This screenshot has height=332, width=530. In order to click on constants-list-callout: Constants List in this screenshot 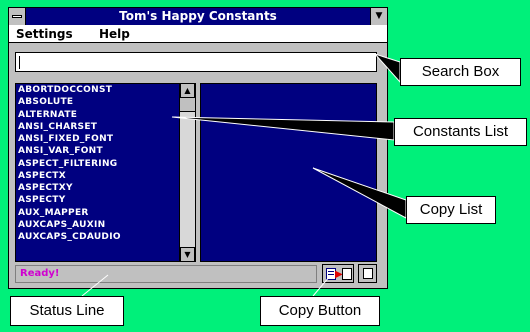, I will do `click(460, 132)`.